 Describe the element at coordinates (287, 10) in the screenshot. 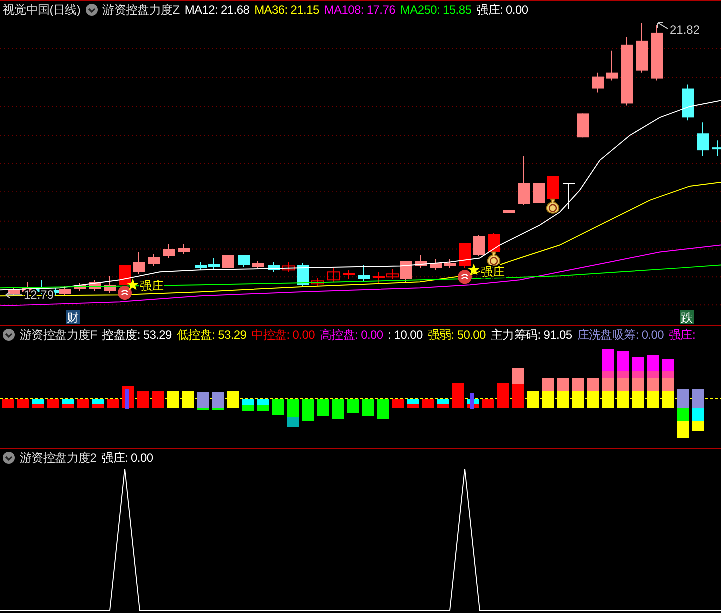

I see `indicator-reading: MA36: 21.15` at that location.